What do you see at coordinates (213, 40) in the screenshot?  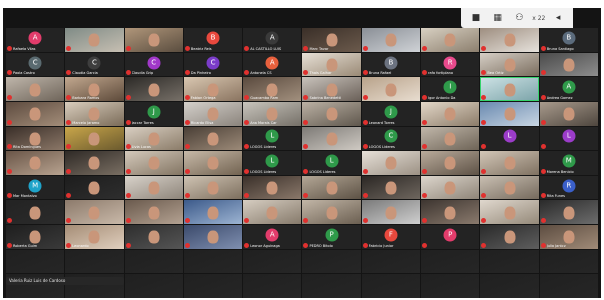 I see `participant-tile: B Beatriz Reis` at bounding box center [213, 40].